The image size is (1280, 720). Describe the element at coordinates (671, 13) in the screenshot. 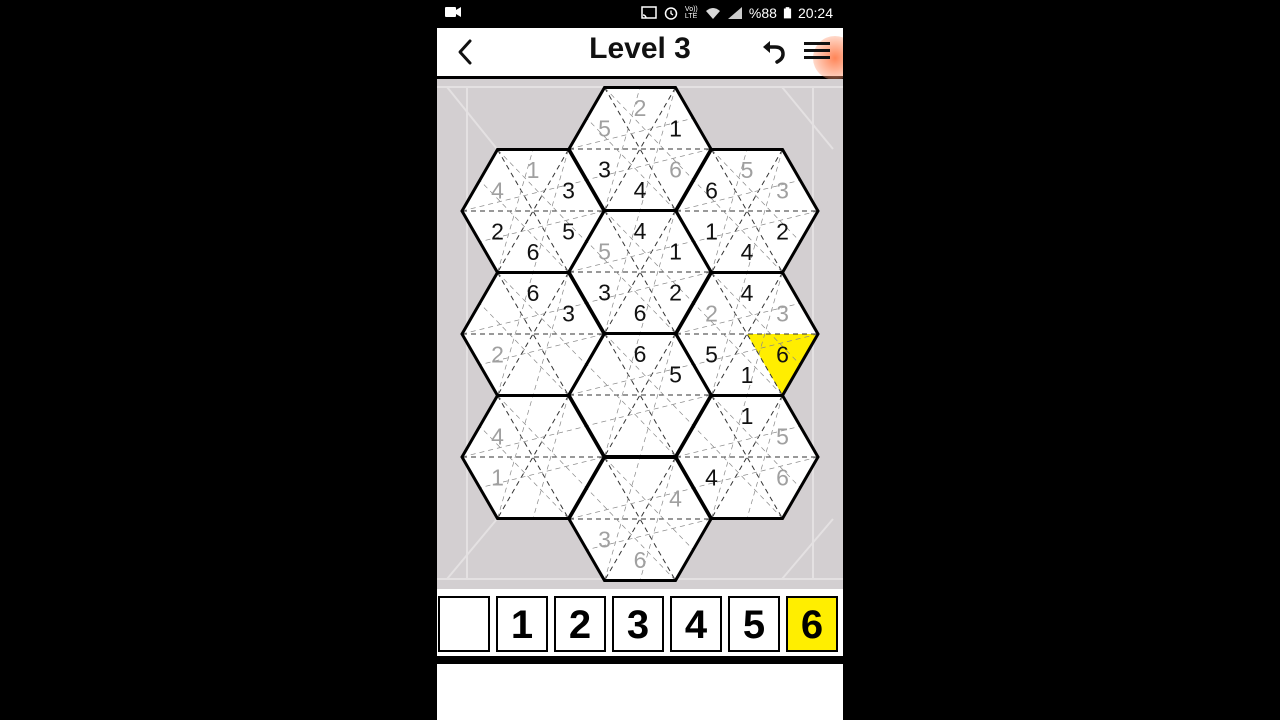

I see `alarm-icon` at that location.